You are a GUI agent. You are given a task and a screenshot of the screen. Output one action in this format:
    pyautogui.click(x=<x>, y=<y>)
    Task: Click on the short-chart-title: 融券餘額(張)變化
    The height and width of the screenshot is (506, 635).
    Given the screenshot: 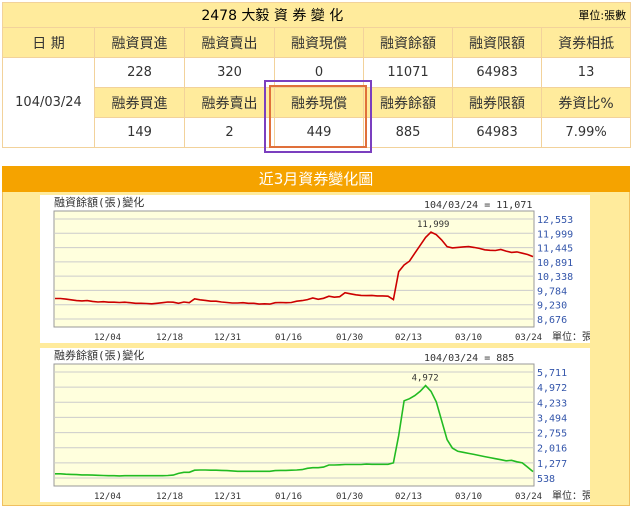 What is the action you would take?
    pyautogui.click(x=99, y=355)
    